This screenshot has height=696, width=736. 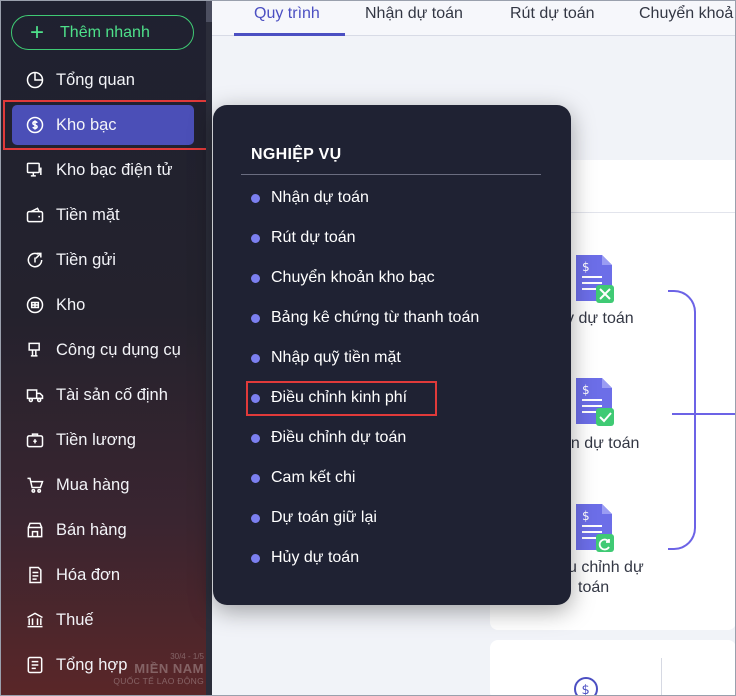 I want to click on tab-quy-trinh: Quy trình, so click(x=287, y=14).